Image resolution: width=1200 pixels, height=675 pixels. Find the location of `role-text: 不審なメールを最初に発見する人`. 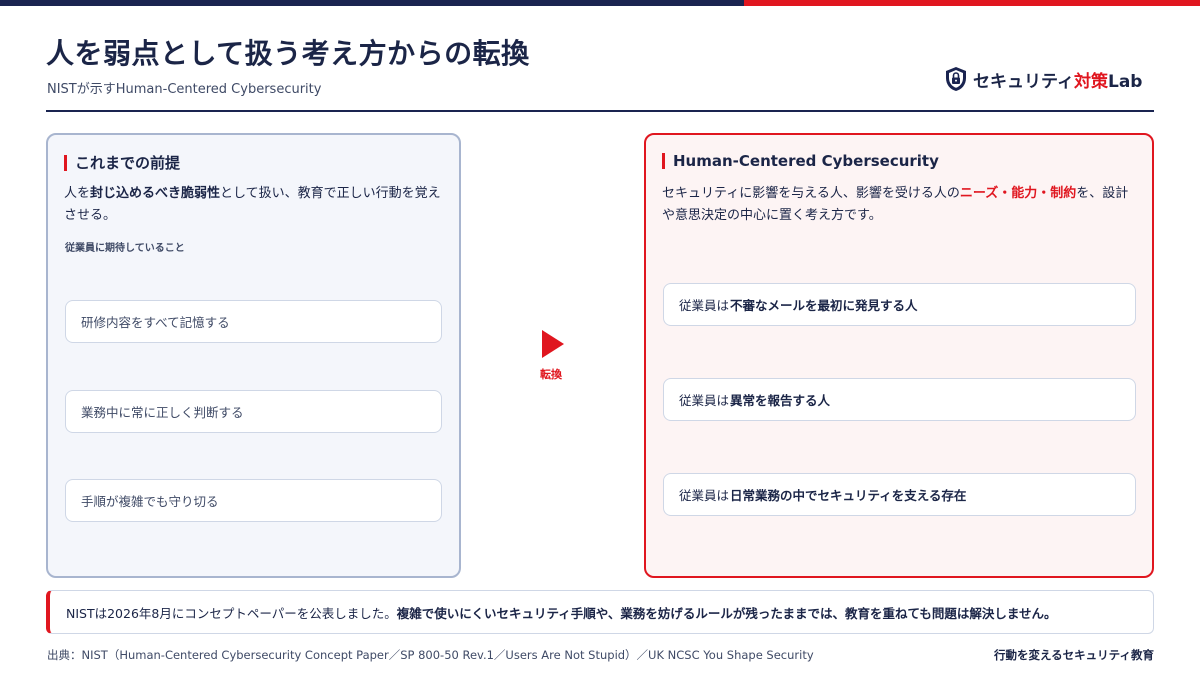

role-text: 不審なメールを最初に発見する人 is located at coordinates (824, 305).